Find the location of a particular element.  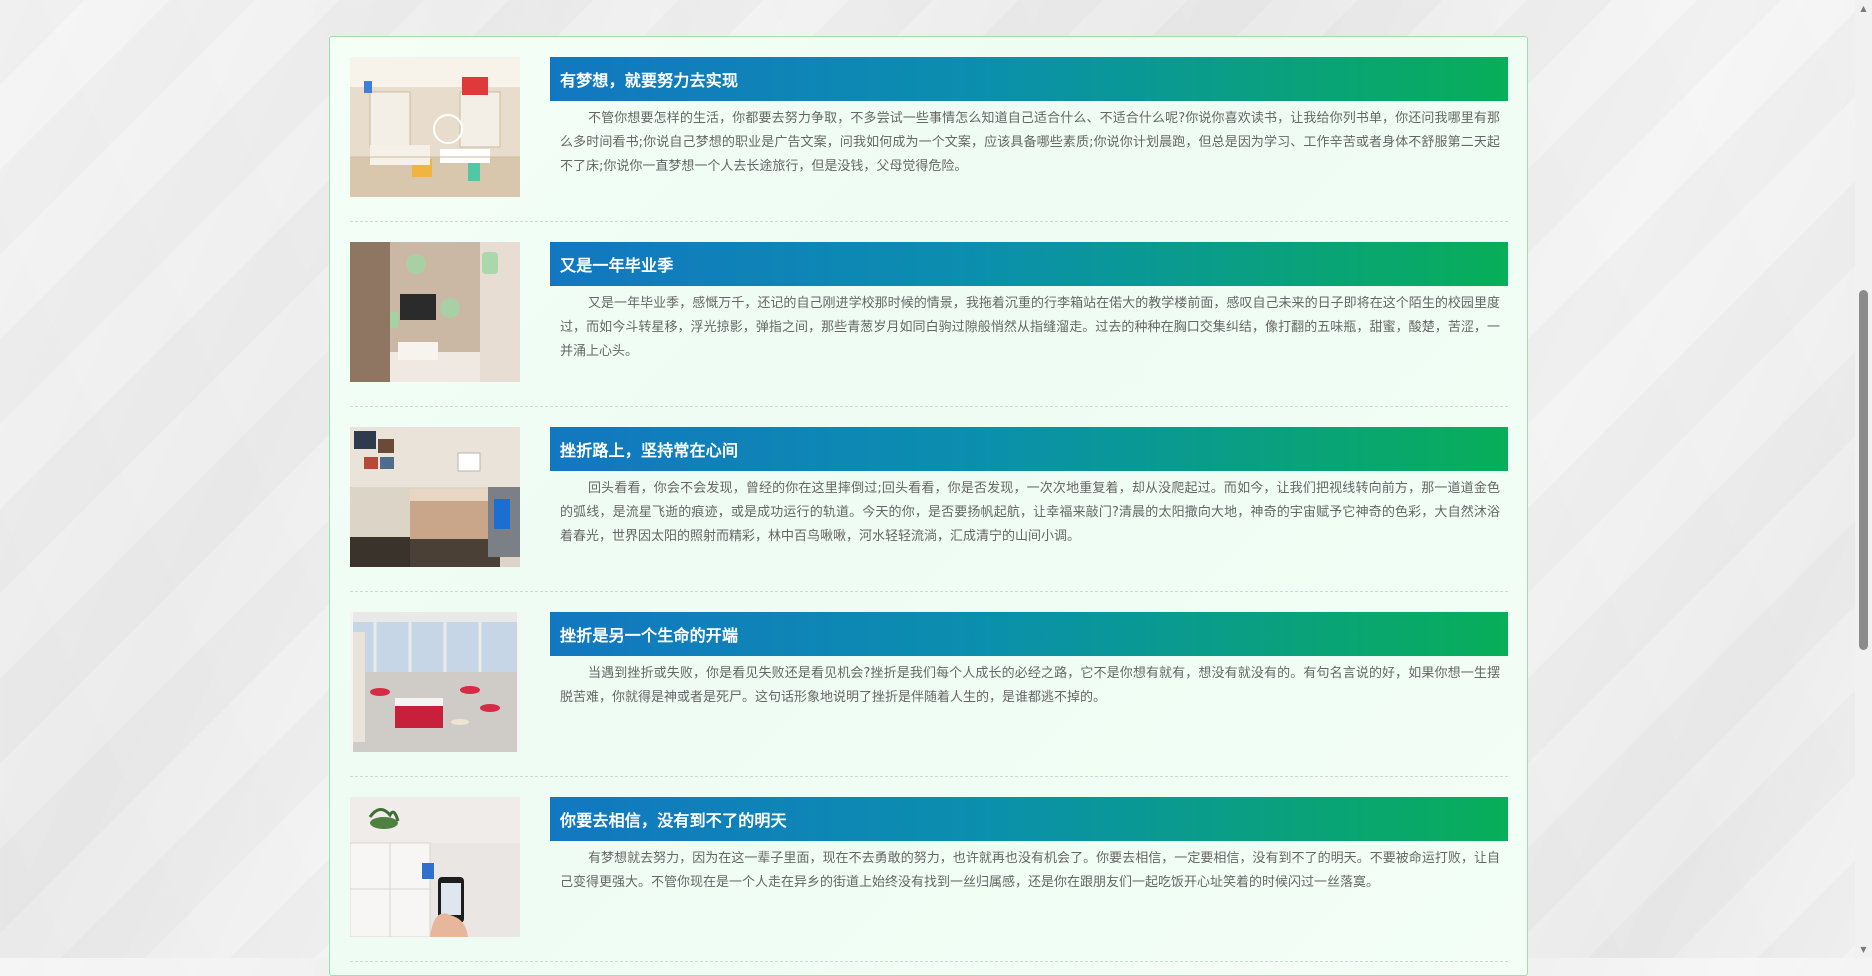

lounge-interior-image is located at coordinates (435, 682).